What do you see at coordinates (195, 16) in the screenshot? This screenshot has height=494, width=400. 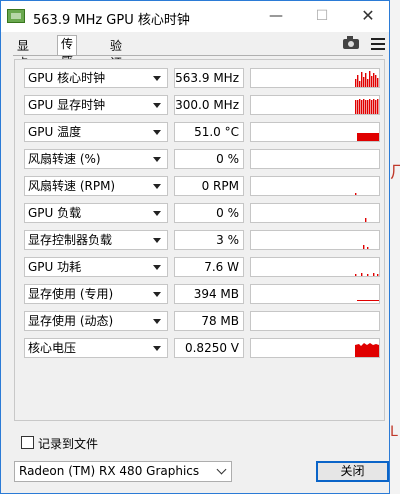 I see `title-bar: 563.9 MHz GPU 核心时钟 — ☐ ✕` at bounding box center [195, 16].